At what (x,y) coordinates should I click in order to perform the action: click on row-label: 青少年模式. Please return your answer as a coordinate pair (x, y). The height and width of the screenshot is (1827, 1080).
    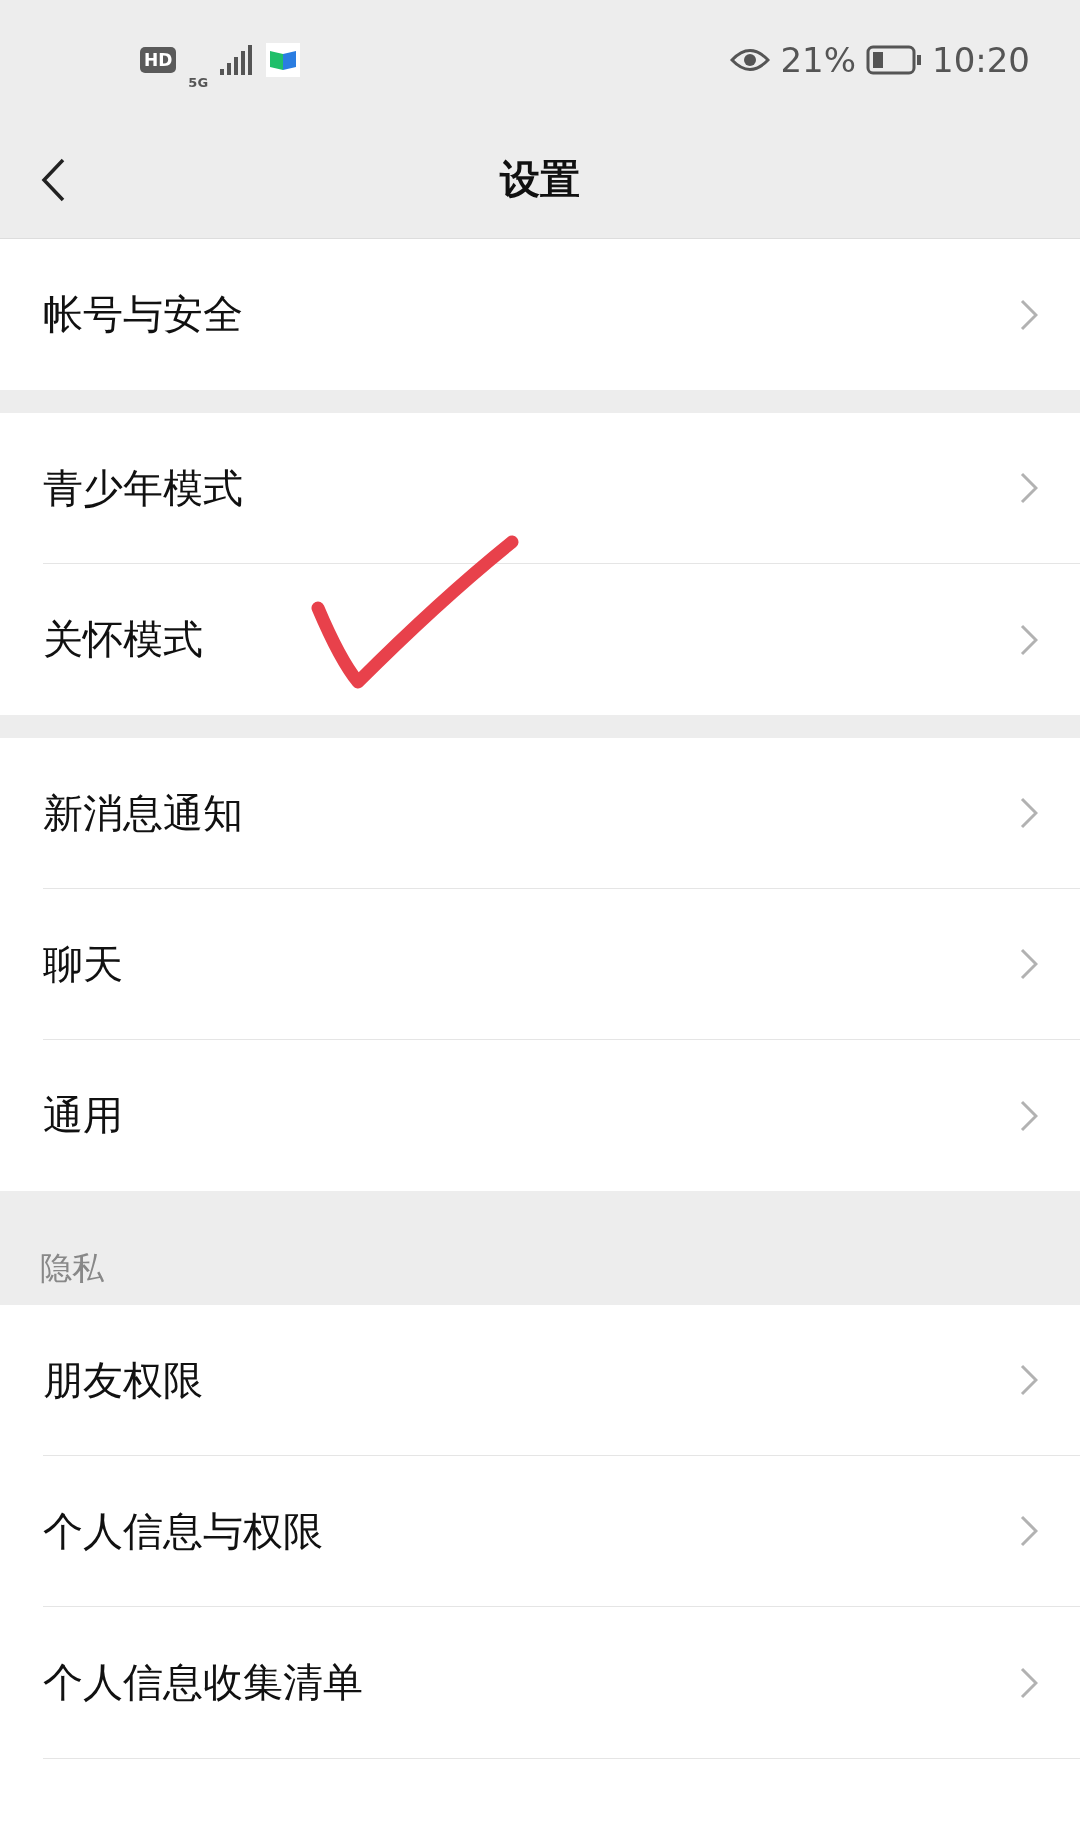
    Looking at the image, I should click on (143, 488).